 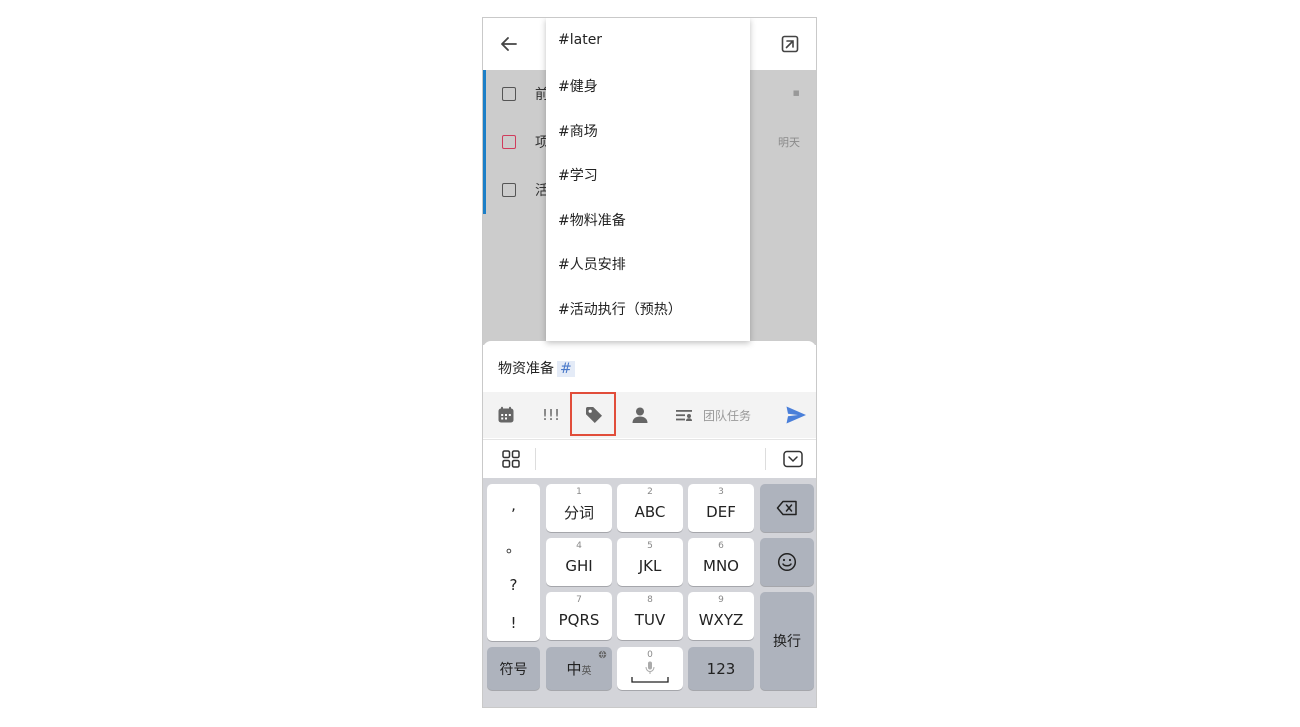 I want to click on key-6: 6 MNO, so click(x=721, y=562).